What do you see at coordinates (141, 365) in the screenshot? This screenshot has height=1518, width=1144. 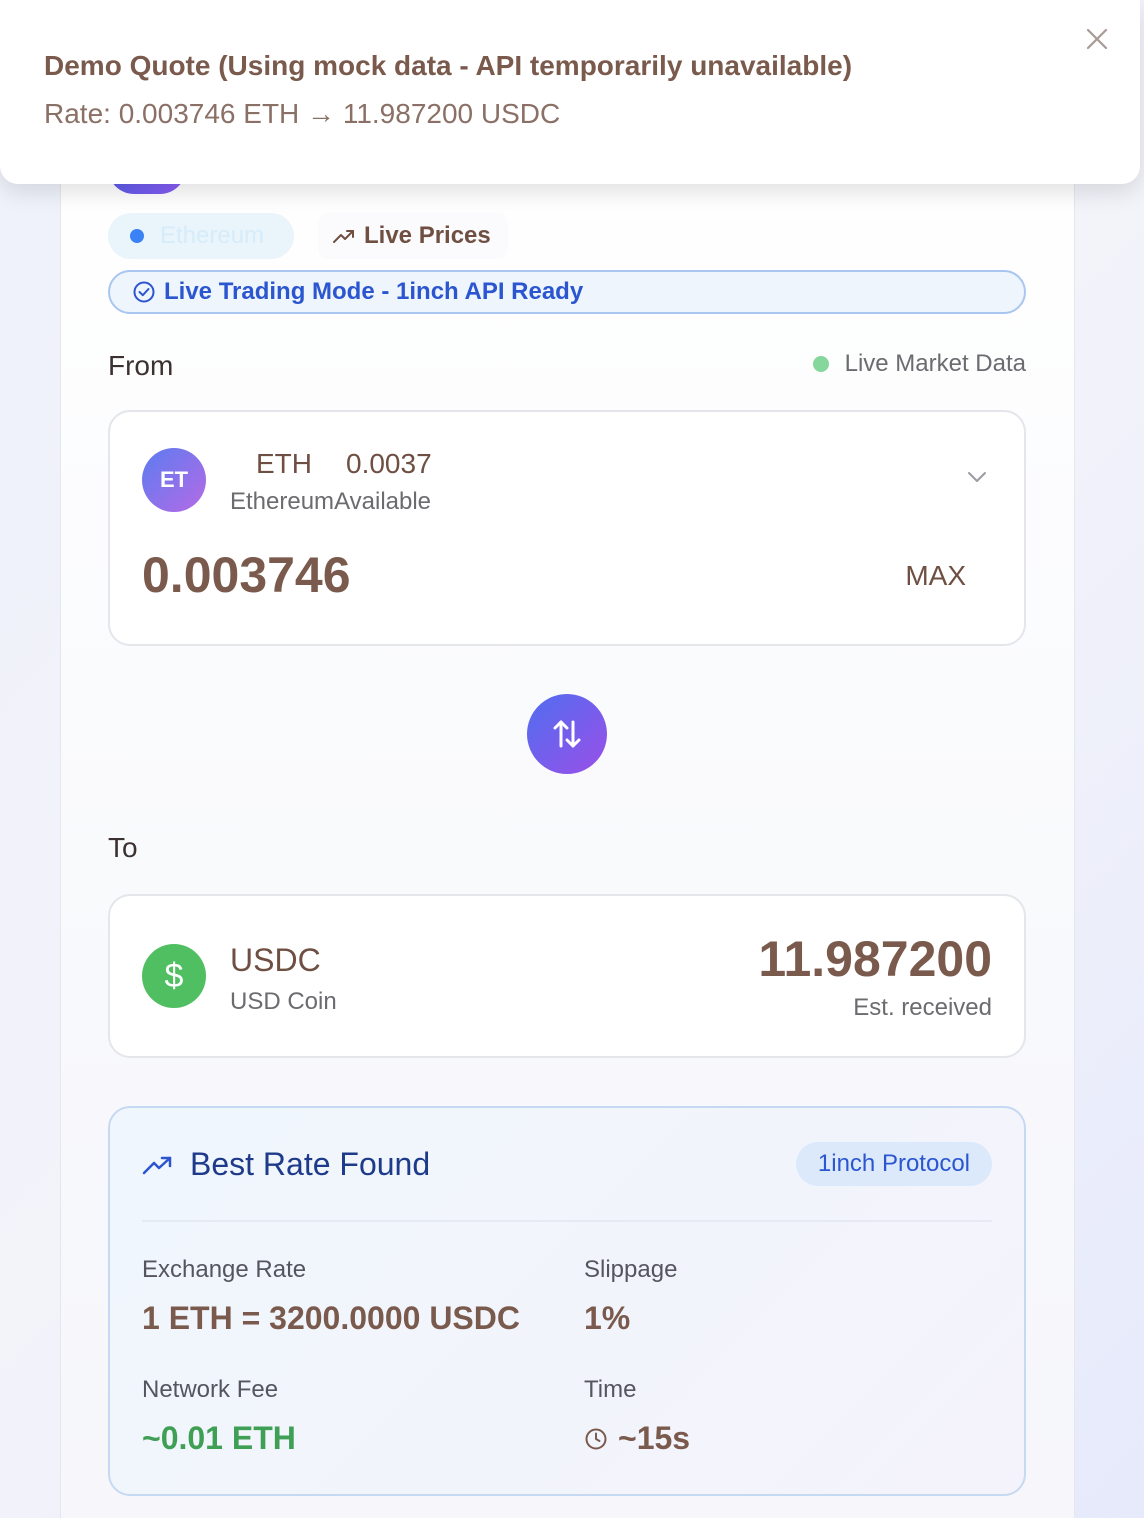 I see `from-label: From` at bounding box center [141, 365].